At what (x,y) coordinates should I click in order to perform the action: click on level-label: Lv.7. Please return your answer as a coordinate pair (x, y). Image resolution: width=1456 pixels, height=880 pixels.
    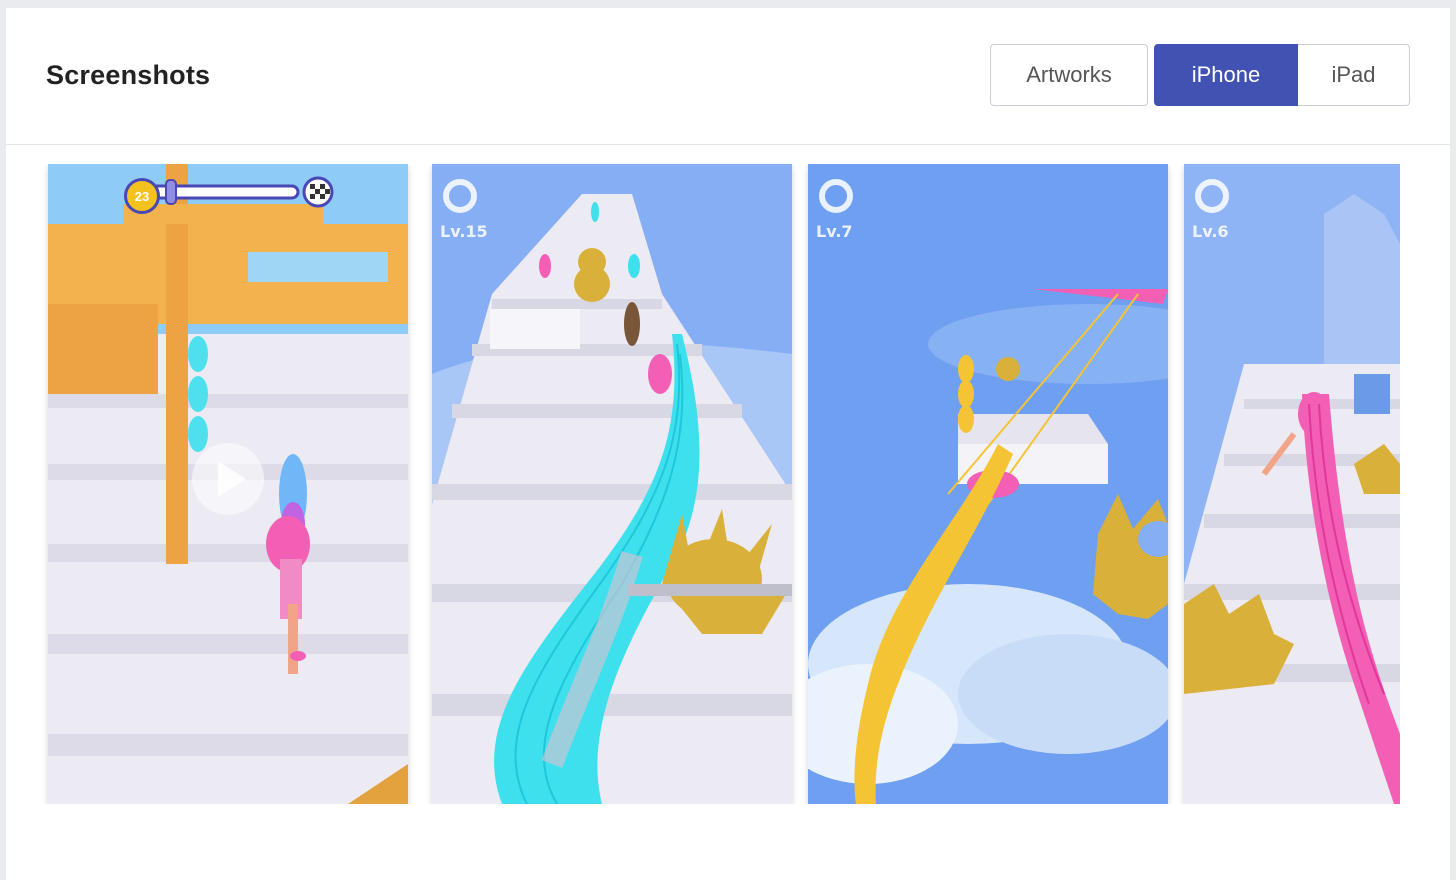
    Looking at the image, I should click on (834, 231).